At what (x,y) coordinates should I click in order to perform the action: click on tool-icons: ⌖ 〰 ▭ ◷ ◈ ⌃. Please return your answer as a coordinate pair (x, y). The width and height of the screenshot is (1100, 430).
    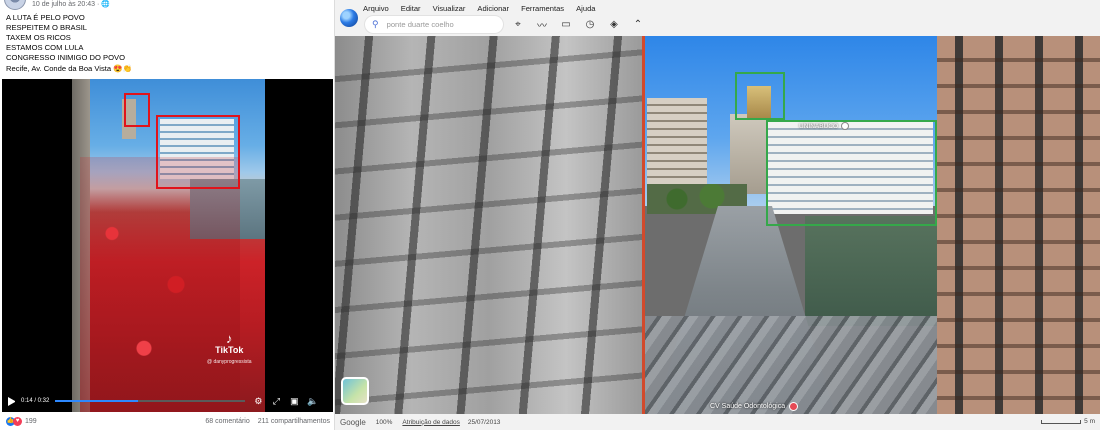
    Looking at the image, I should click on (578, 24).